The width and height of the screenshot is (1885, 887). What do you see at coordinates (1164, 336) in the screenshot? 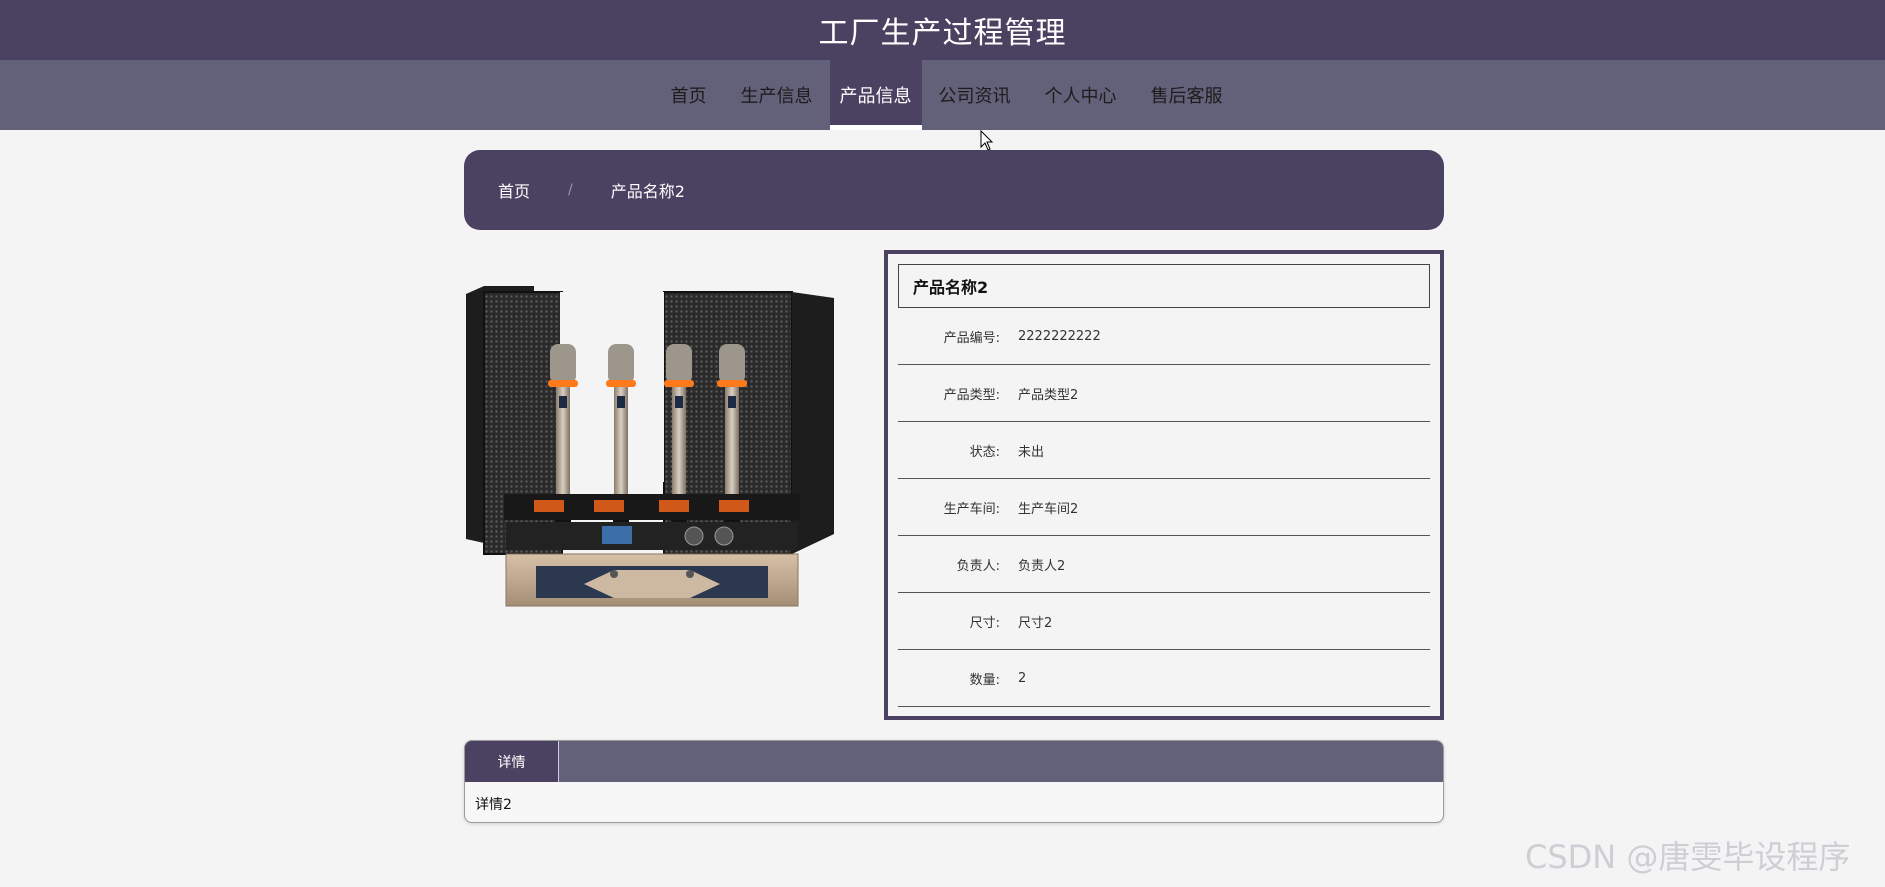
I see `field-row-product-code: 产品编号: 2222222222` at bounding box center [1164, 336].